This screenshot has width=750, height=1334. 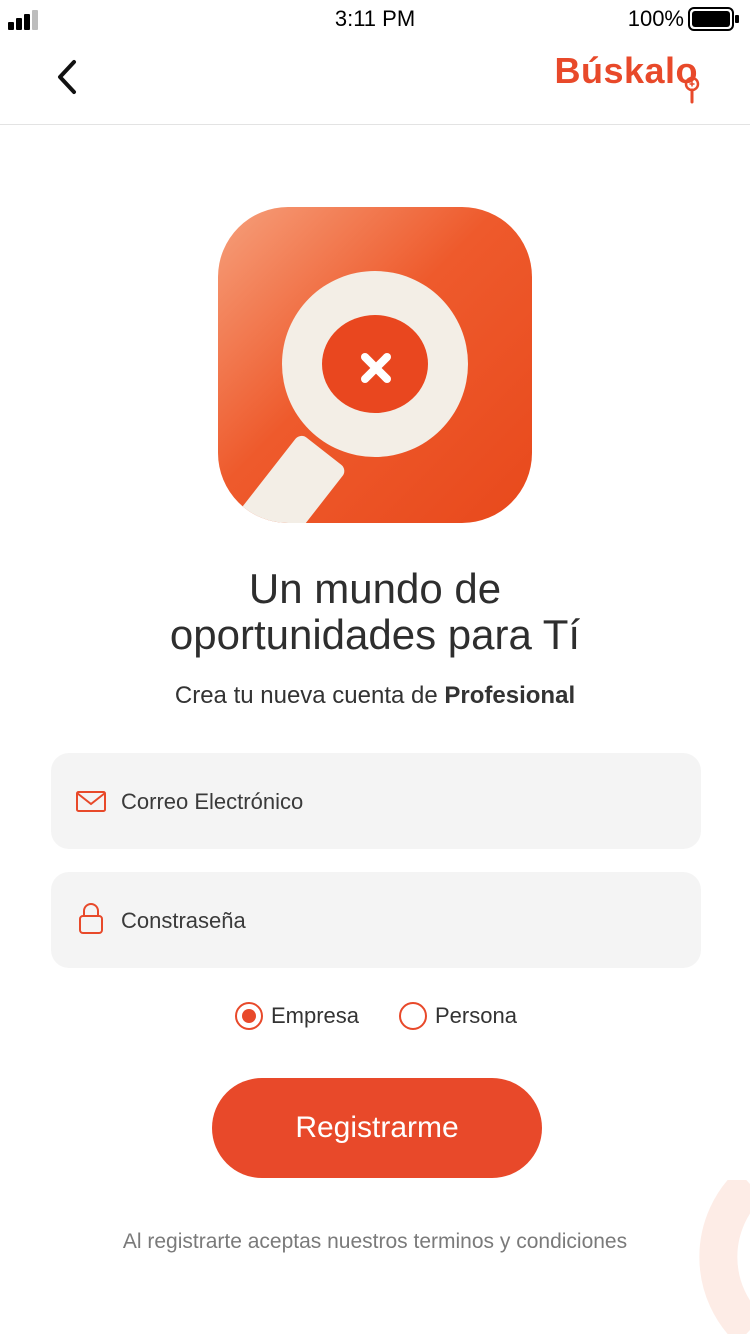 I want to click on register-button: Registrarme, so click(x=377, y=1128).